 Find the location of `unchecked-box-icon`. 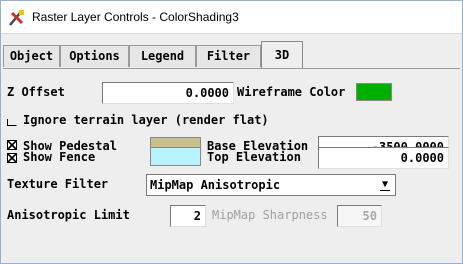

unchecked-box-icon is located at coordinates (12, 122).